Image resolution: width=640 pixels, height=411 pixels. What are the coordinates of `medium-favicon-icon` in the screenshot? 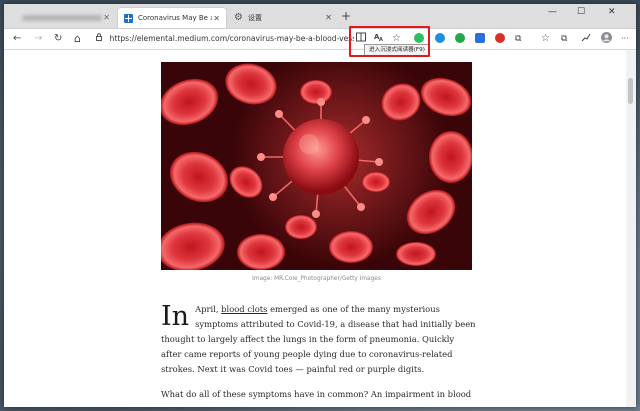 It's located at (128, 18).